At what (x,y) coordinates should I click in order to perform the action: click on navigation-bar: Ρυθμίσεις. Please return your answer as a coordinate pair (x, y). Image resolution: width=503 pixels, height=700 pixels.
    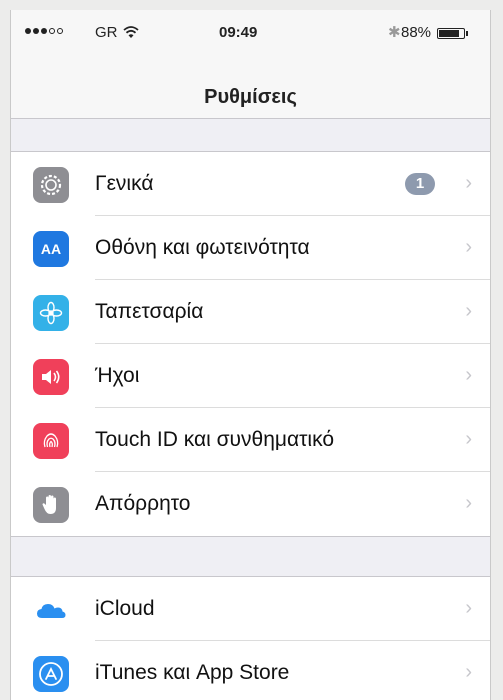
    Looking at the image, I should click on (250, 86).